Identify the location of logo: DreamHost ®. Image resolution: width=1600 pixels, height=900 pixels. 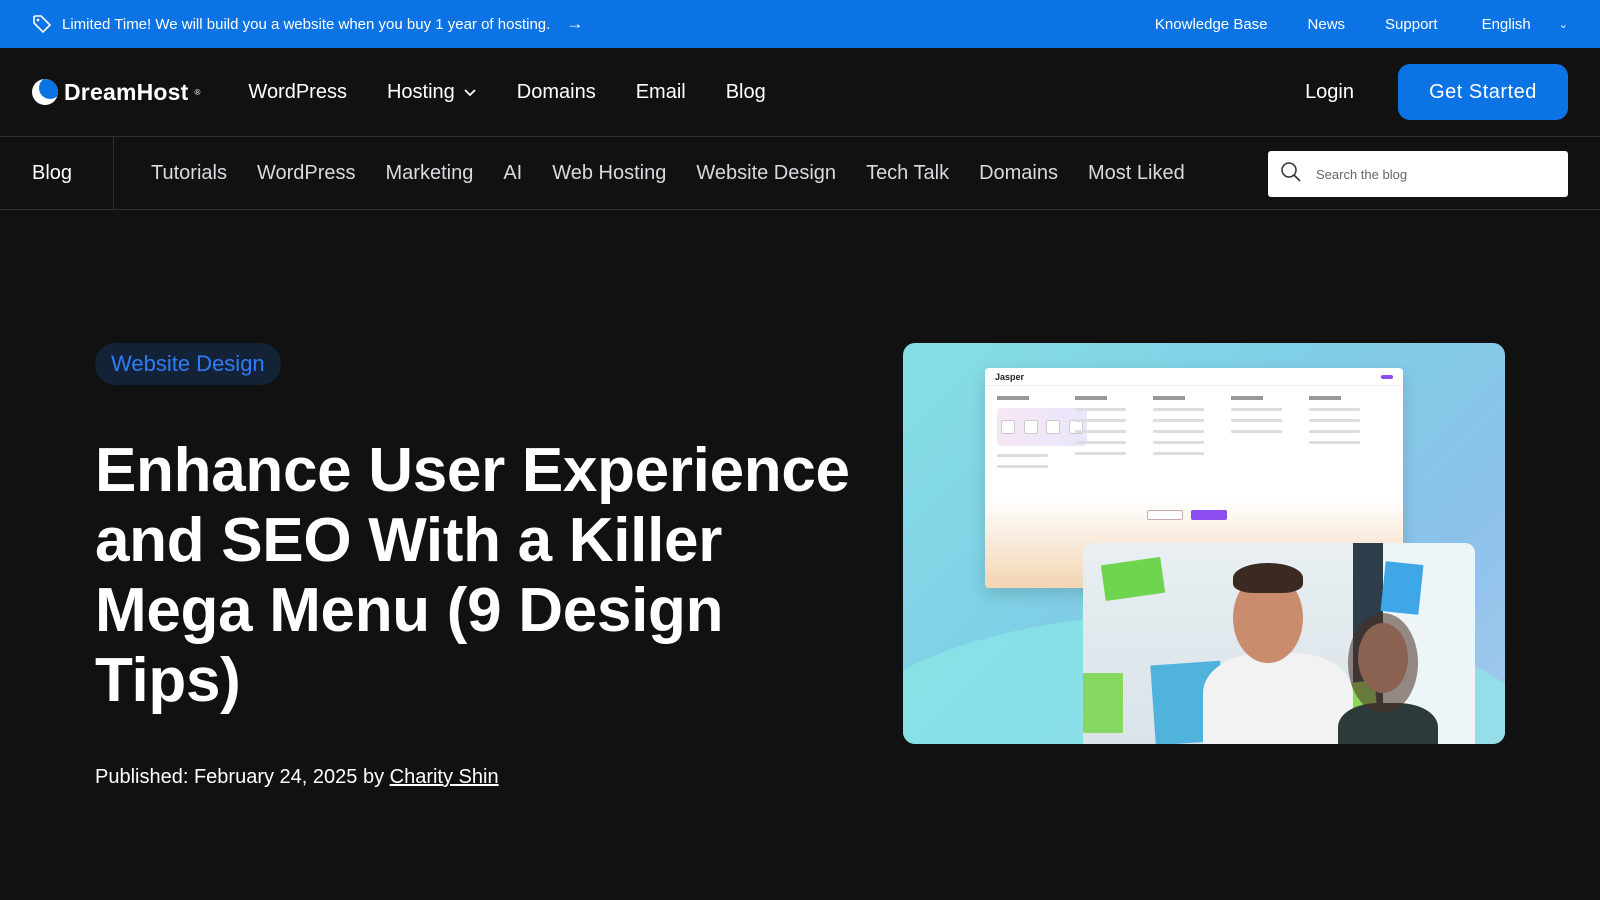
(116, 92).